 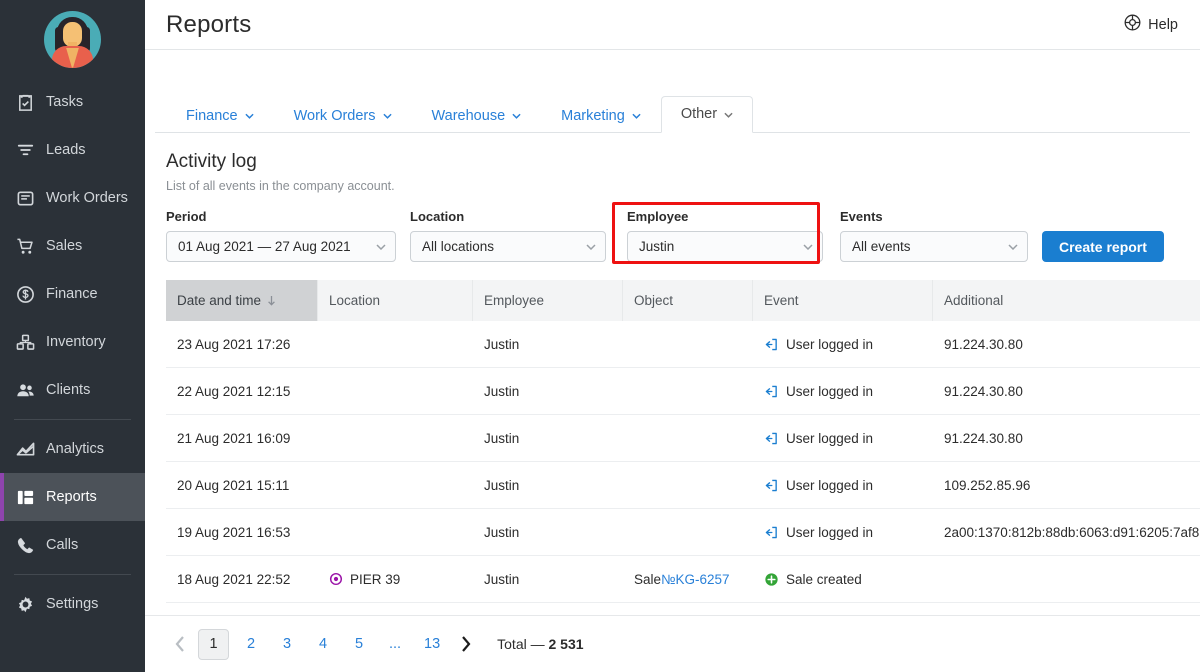 I want to click on sidebar-item-label: Analytics, so click(x=75, y=449).